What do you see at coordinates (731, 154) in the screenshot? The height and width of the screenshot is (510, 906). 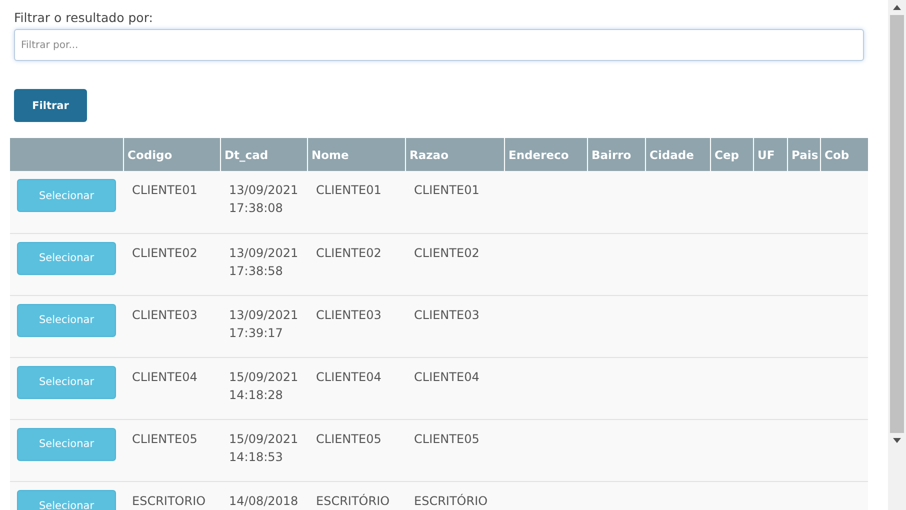 I see `column-header: Cep` at bounding box center [731, 154].